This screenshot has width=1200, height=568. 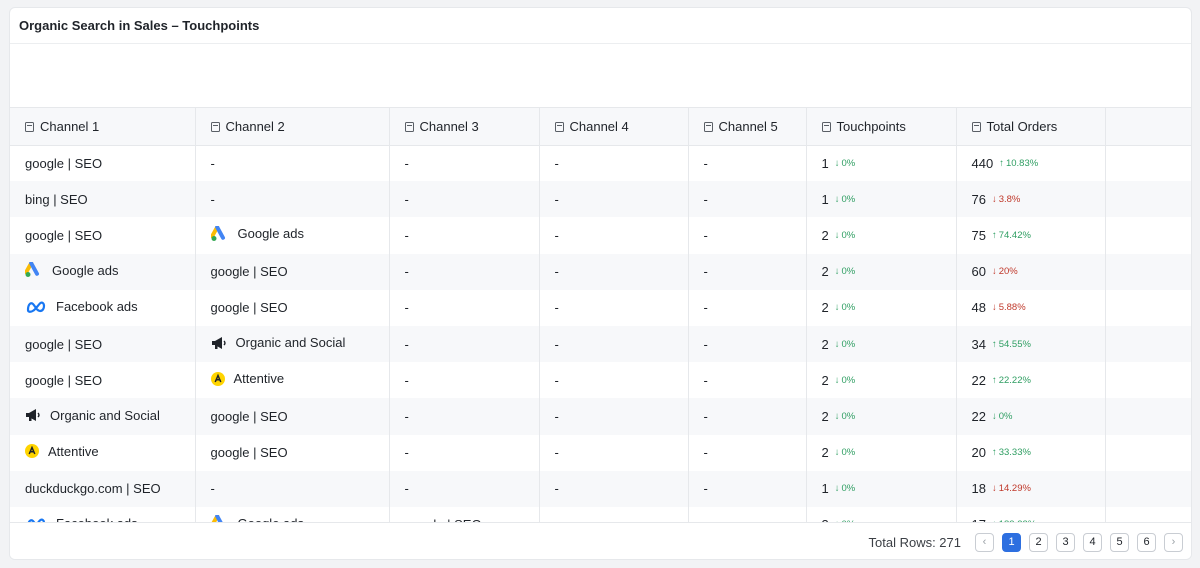 What do you see at coordinates (978, 308) in the screenshot?
I see `total-orders-value: 48` at bounding box center [978, 308].